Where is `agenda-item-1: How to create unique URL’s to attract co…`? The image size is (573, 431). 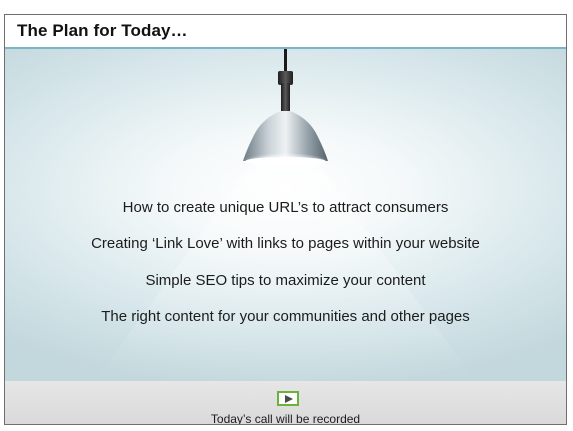 agenda-item-1: How to create unique URL’s to attract co… is located at coordinates (285, 207).